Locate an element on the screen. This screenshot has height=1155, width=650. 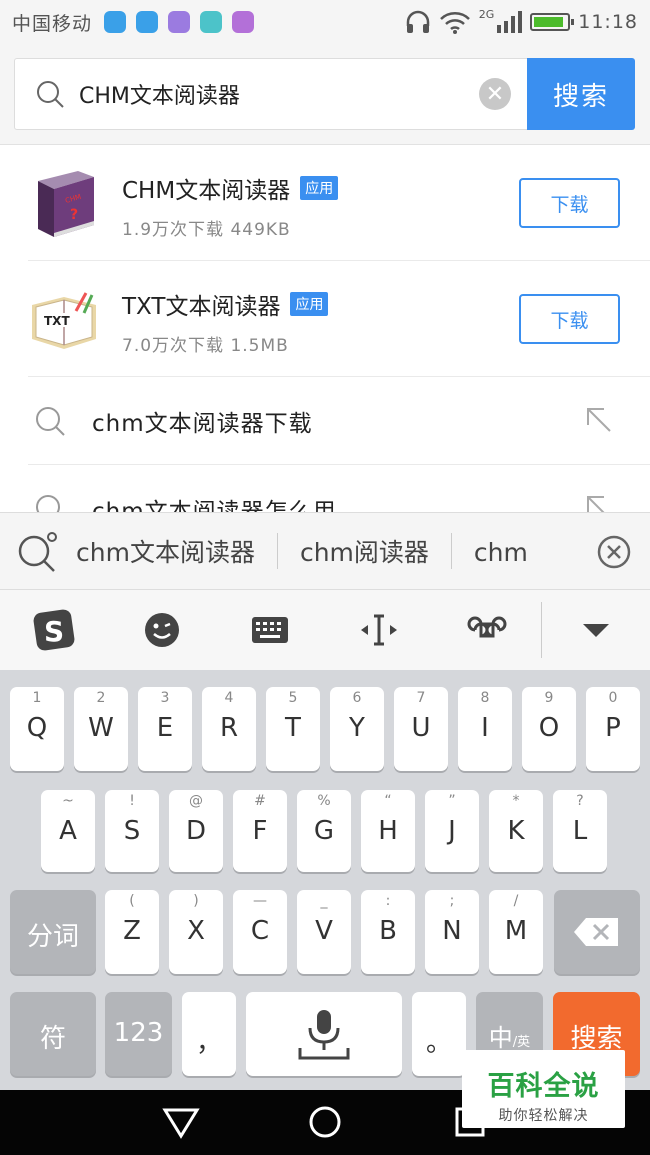
microphone-icon is located at coordinates (324, 1035).